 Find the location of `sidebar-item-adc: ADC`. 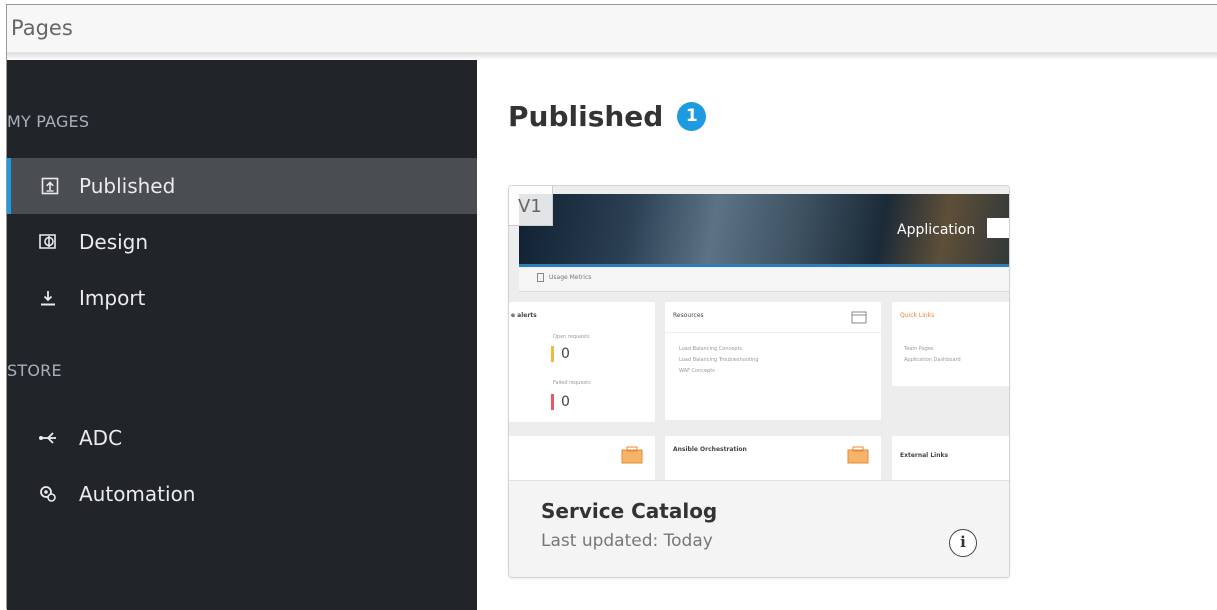

sidebar-item-adc: ADC is located at coordinates (242, 438).